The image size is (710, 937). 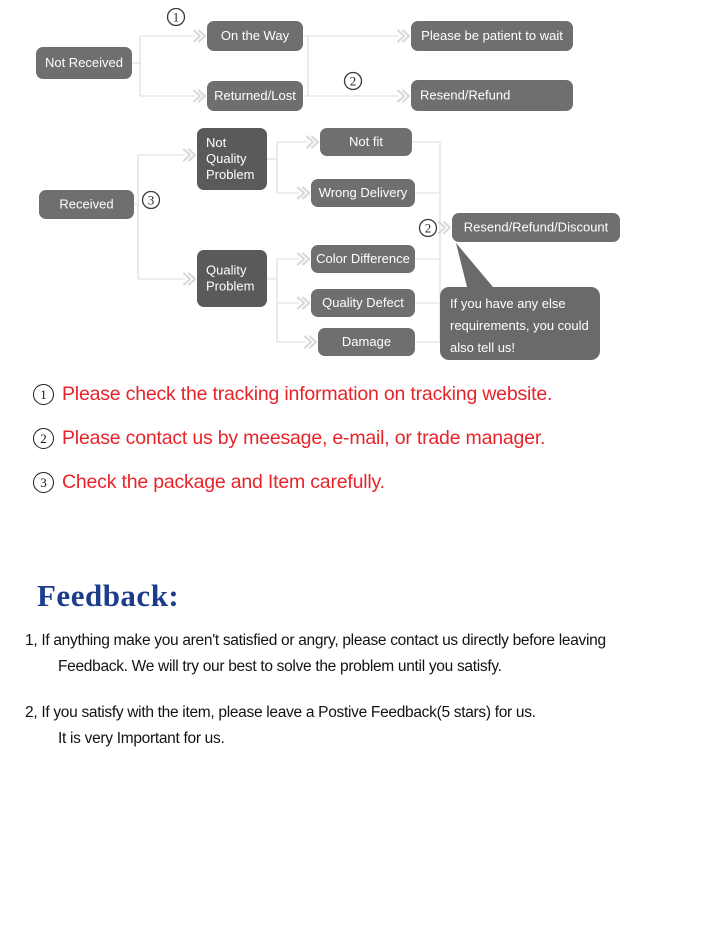 I want to click on note-number-circle: 3, so click(x=43, y=482).